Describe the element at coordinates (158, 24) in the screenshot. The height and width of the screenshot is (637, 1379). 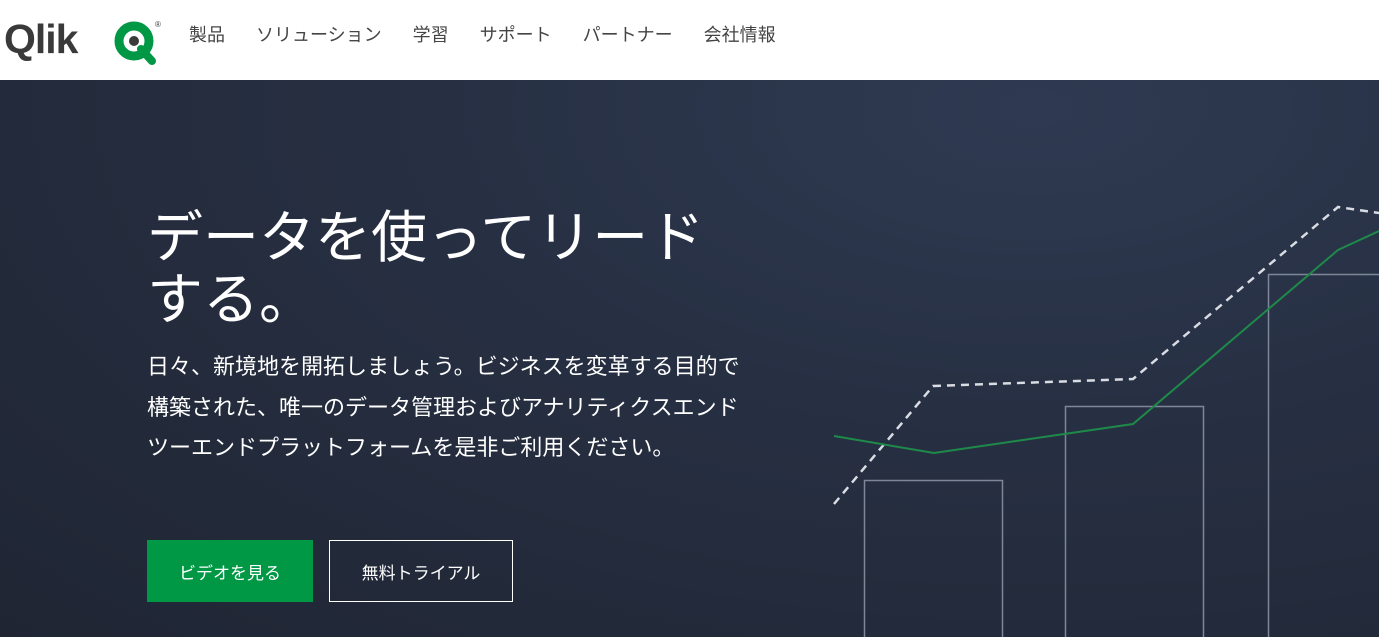
I see `registered-mark: ®` at that location.